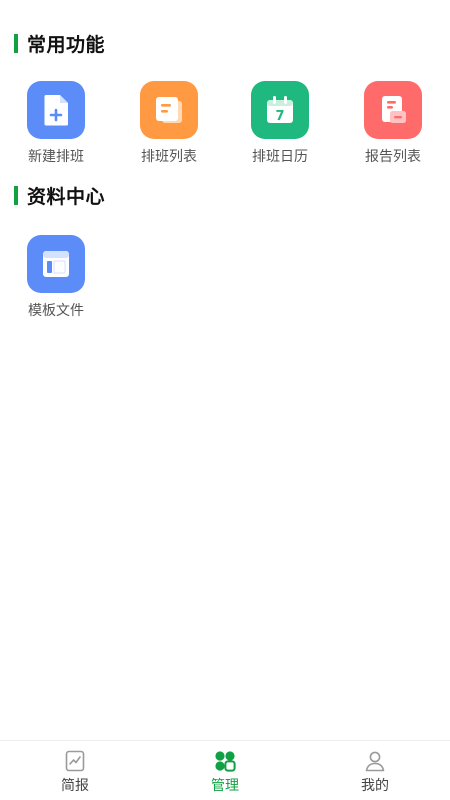 The height and width of the screenshot is (800, 450). I want to click on section-header-common: 常用功能, so click(60, 43).